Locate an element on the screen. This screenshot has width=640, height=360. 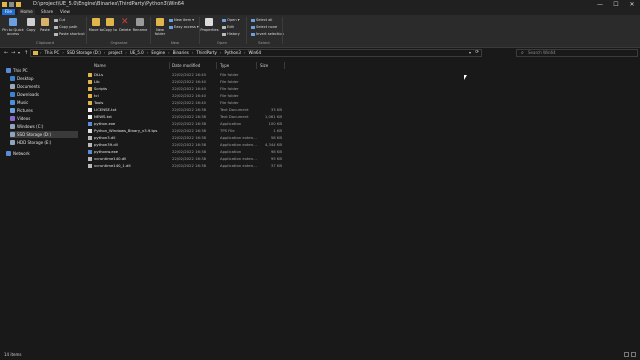
sidebar-item-hdd-storage-e: HDD Storage (E:) is located at coordinates (44, 142).